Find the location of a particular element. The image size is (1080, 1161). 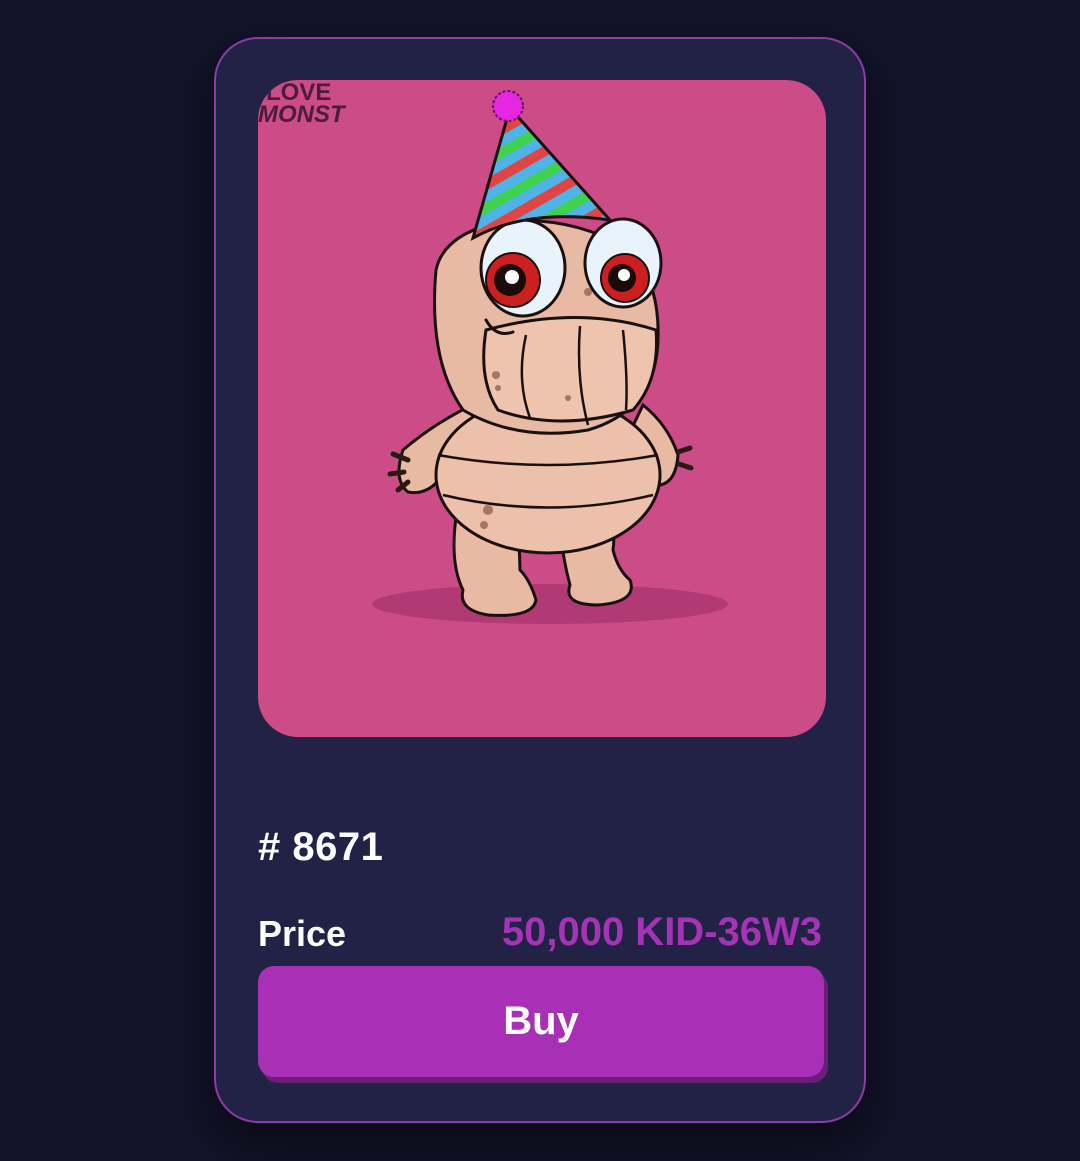

price-value: 50,000 KID-36W3 is located at coordinates (661, 932).